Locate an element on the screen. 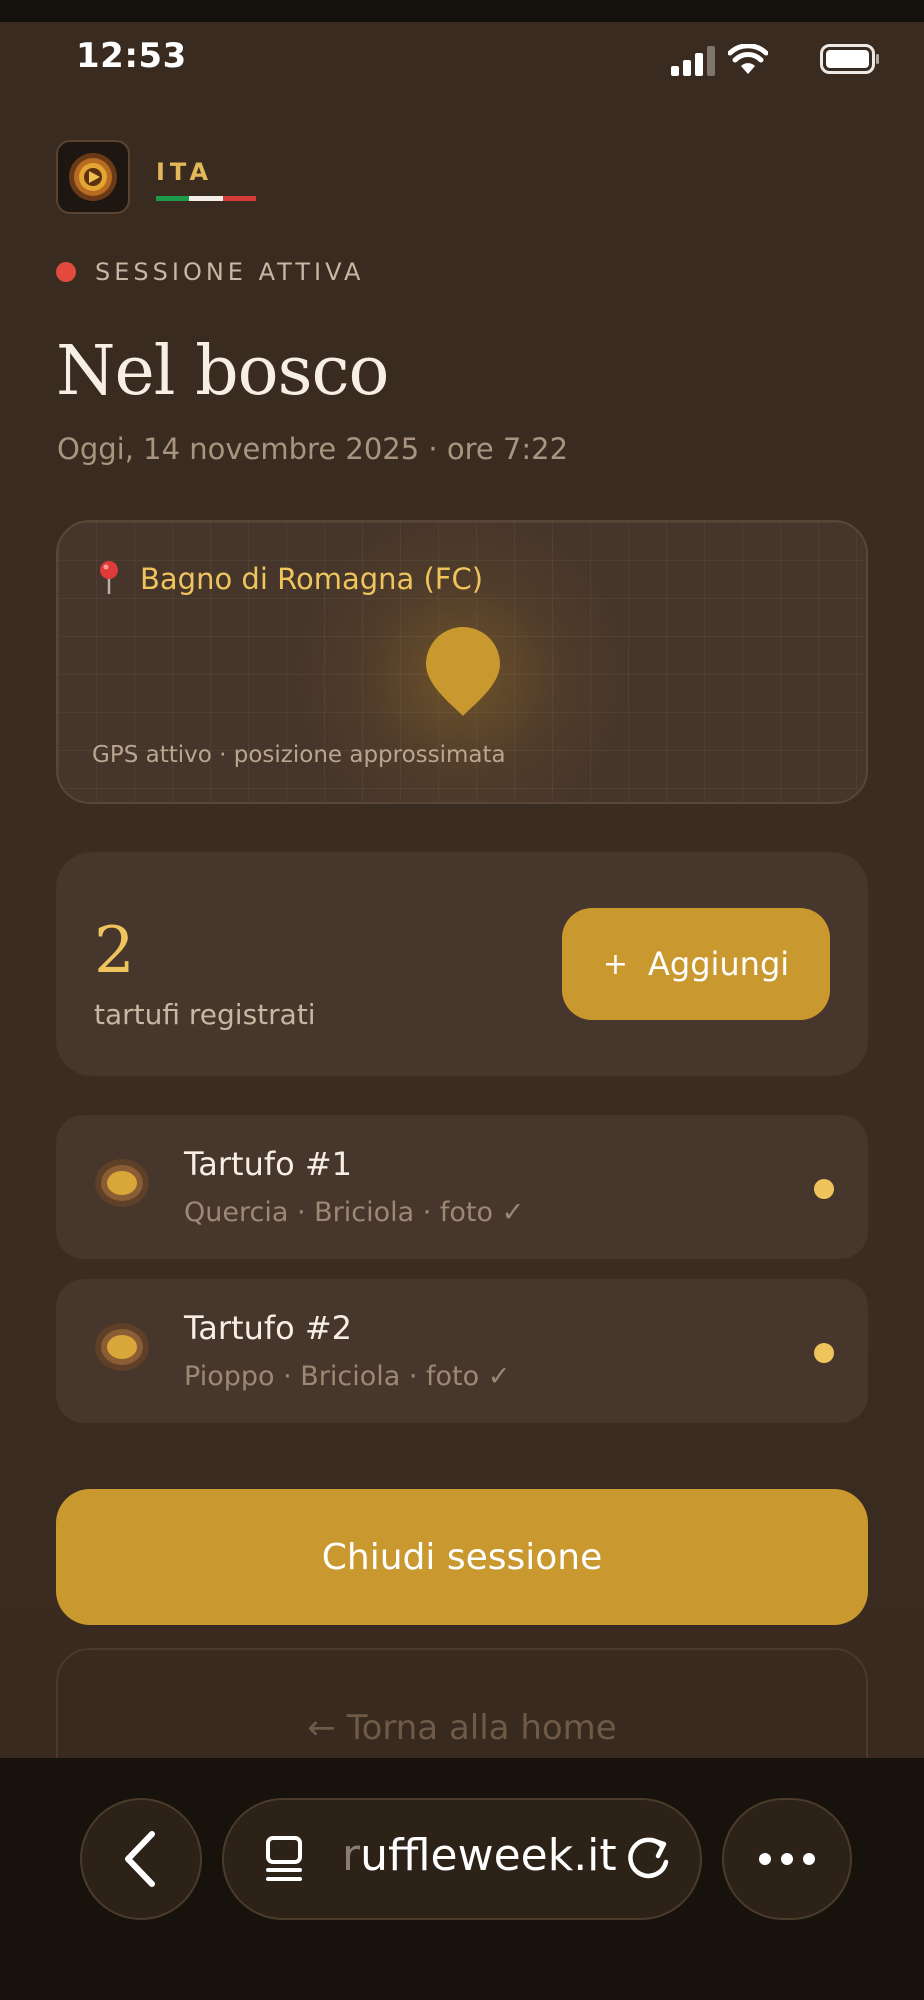 The height and width of the screenshot is (2000, 924). add-truffle-button: + Aggiungi is located at coordinates (696, 964).